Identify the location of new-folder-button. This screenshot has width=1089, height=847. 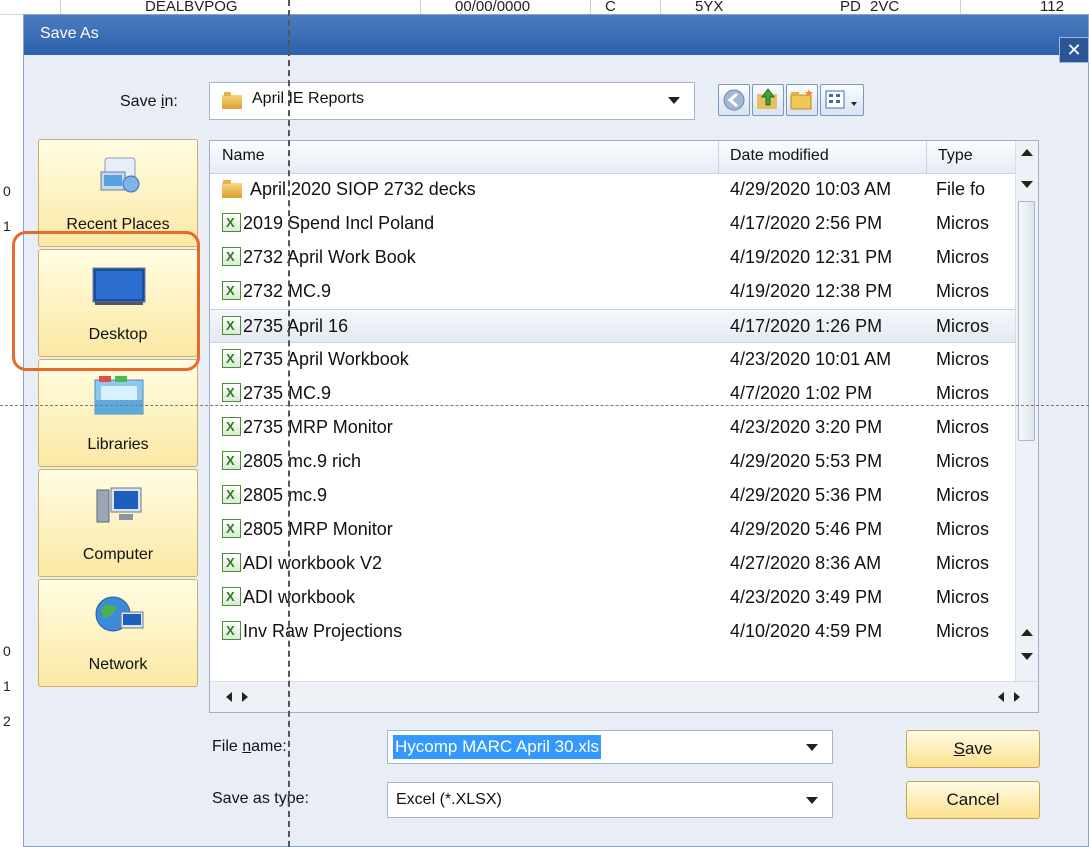
(802, 100).